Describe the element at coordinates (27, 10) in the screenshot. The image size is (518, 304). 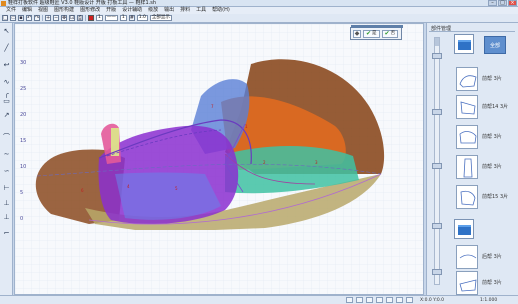
I see `menu-edit: 编辑` at that location.